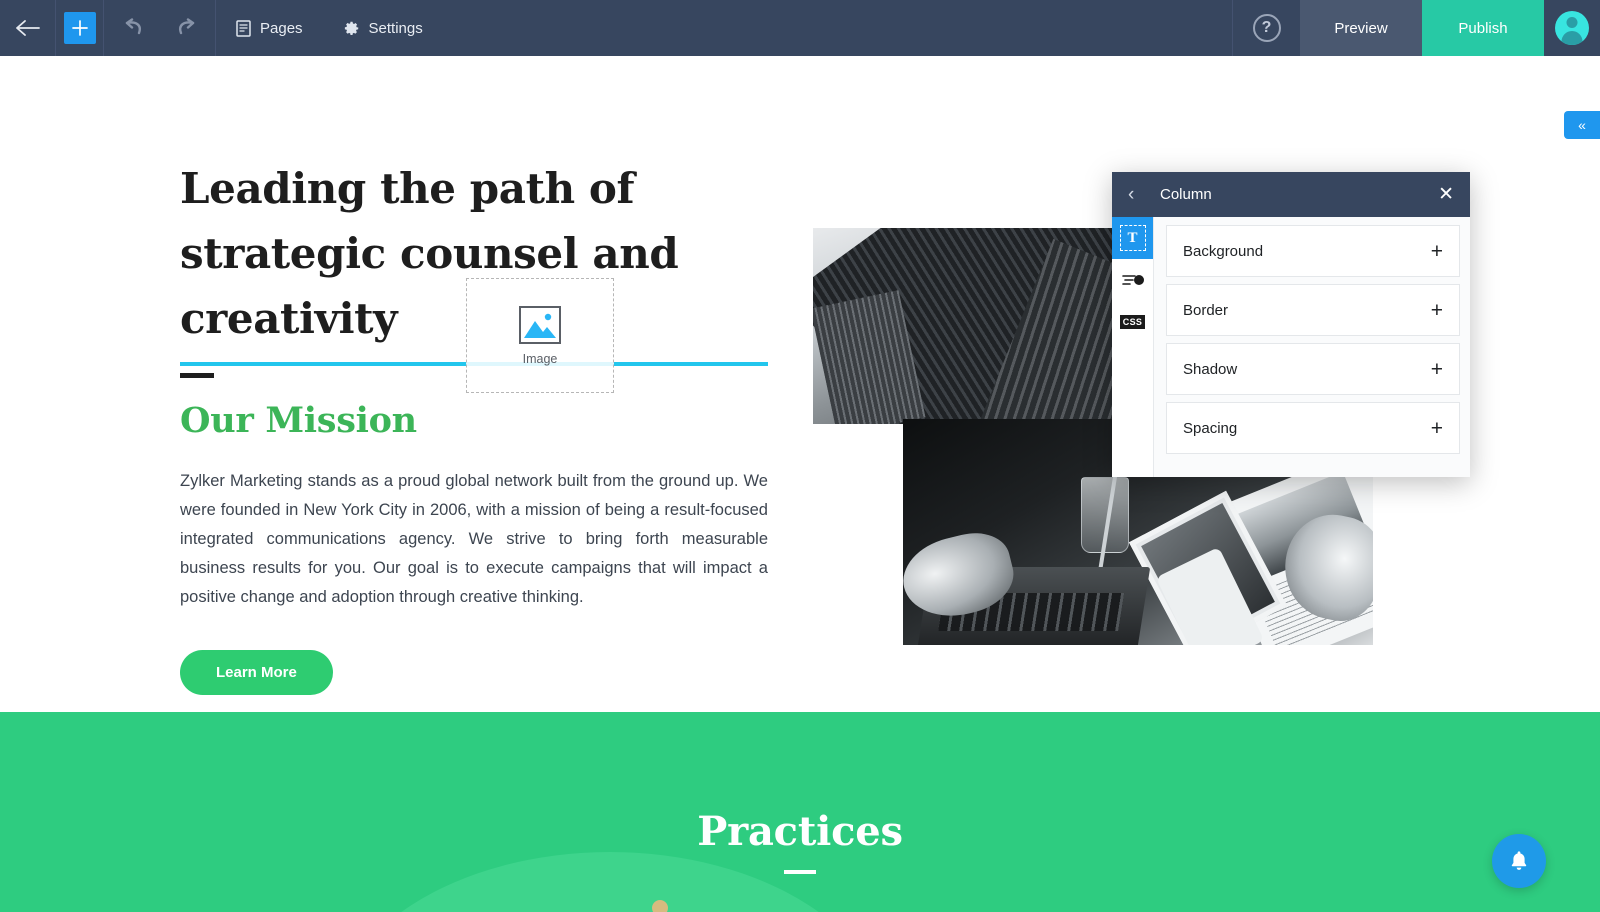 This screenshot has height=912, width=1600. I want to click on add-shadow-icon: +, so click(1437, 369).